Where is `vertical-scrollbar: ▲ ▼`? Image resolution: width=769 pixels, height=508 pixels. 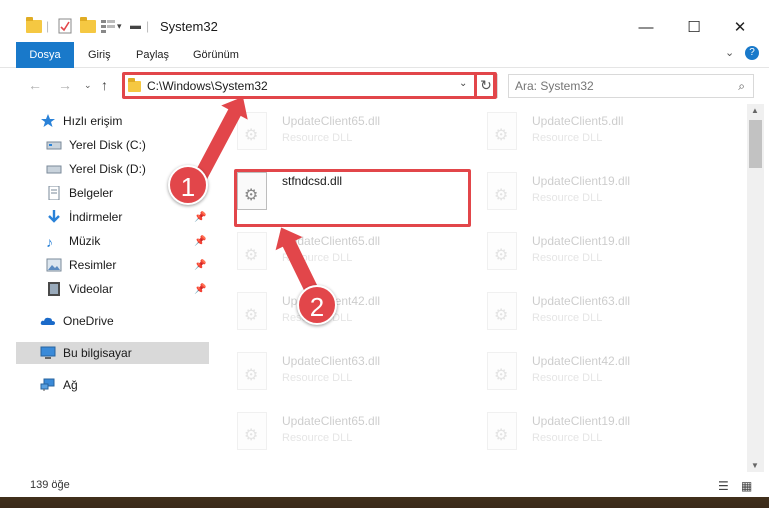 vertical-scrollbar: ▲ ▼ is located at coordinates (755, 288).